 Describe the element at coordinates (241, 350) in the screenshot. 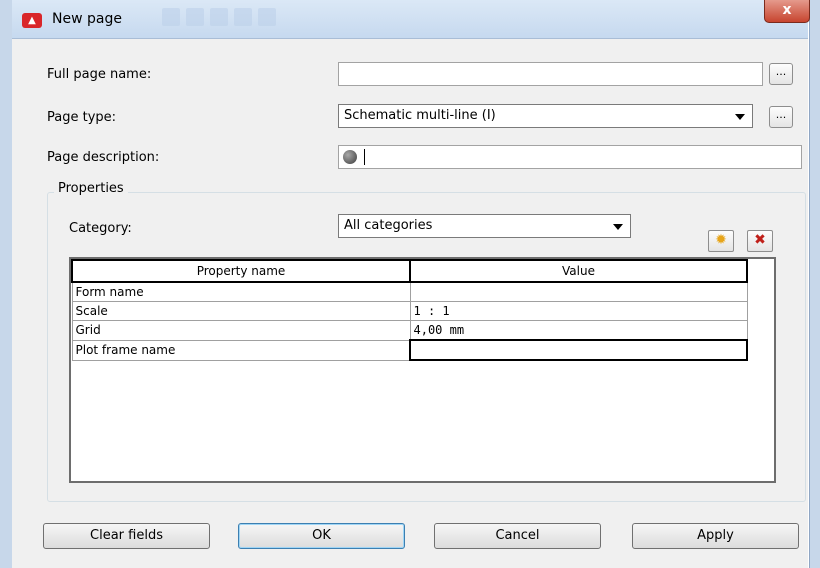

I see `property-name-cell: Plot frame name` at that location.